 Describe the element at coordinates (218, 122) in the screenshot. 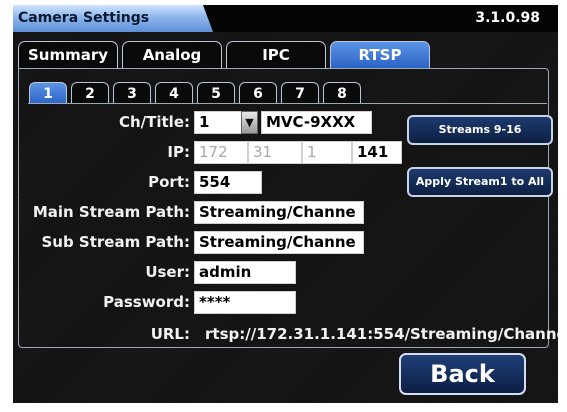

I see `channel-select: 1` at that location.